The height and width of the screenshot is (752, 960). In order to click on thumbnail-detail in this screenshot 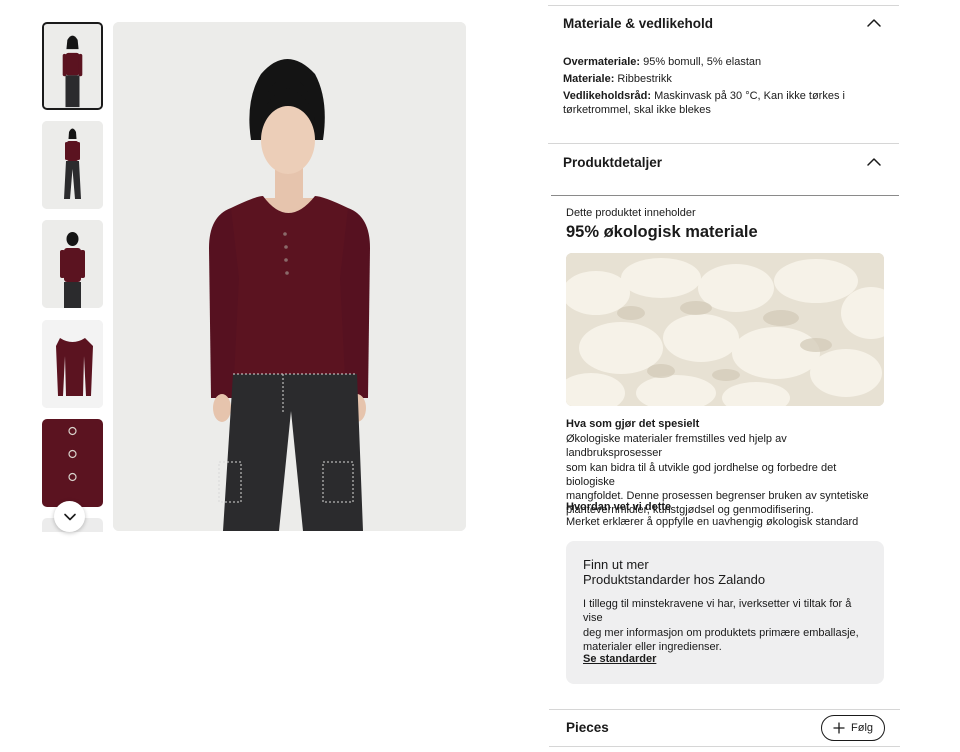, I will do `click(72, 463)`.